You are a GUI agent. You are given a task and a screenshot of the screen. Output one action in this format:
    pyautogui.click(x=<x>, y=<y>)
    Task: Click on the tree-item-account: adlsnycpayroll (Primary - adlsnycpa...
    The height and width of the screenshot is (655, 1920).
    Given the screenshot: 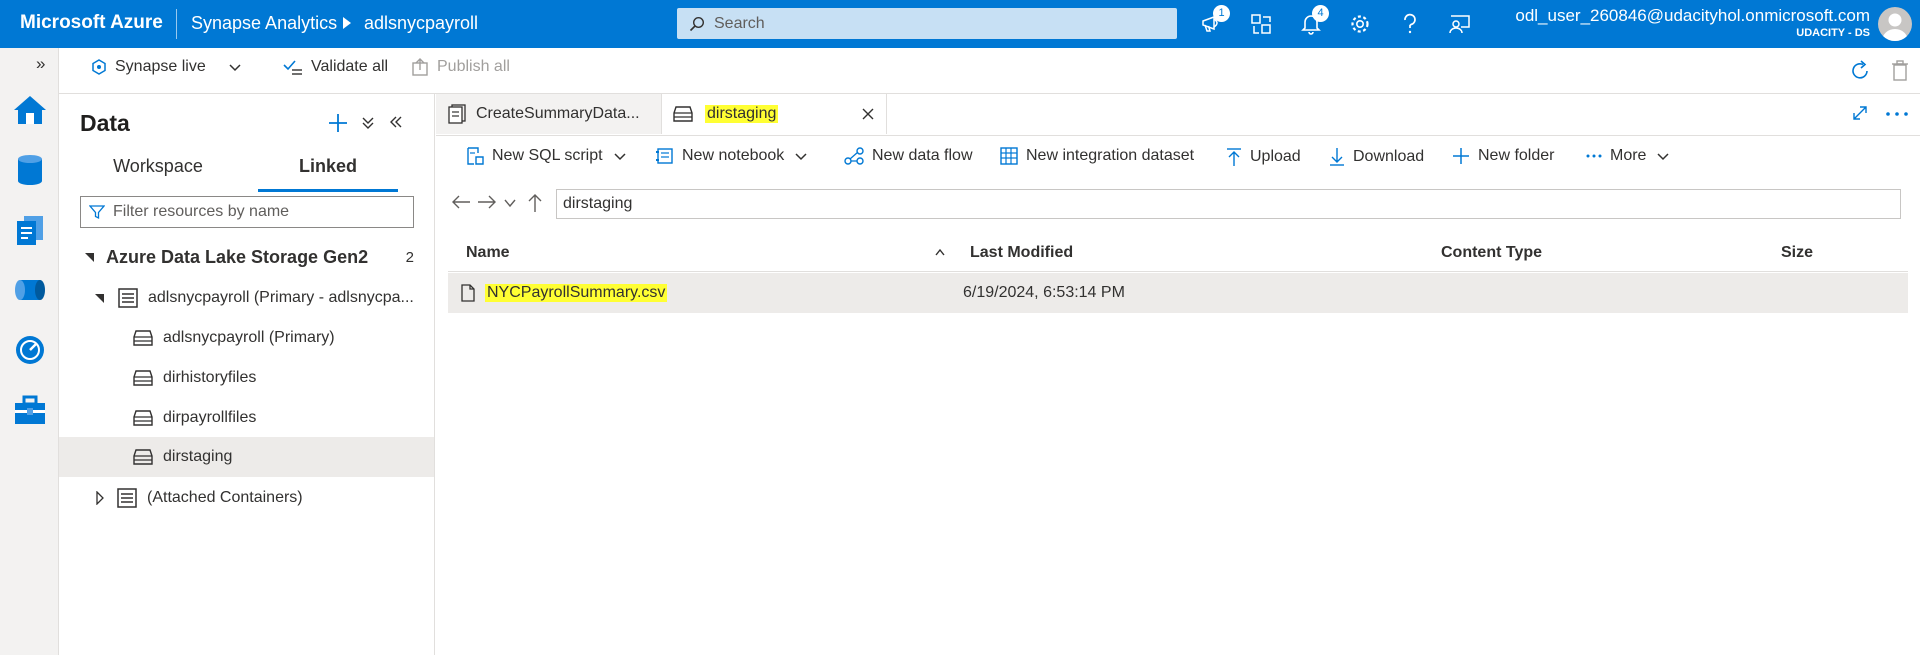 What is the action you would take?
    pyautogui.click(x=246, y=298)
    